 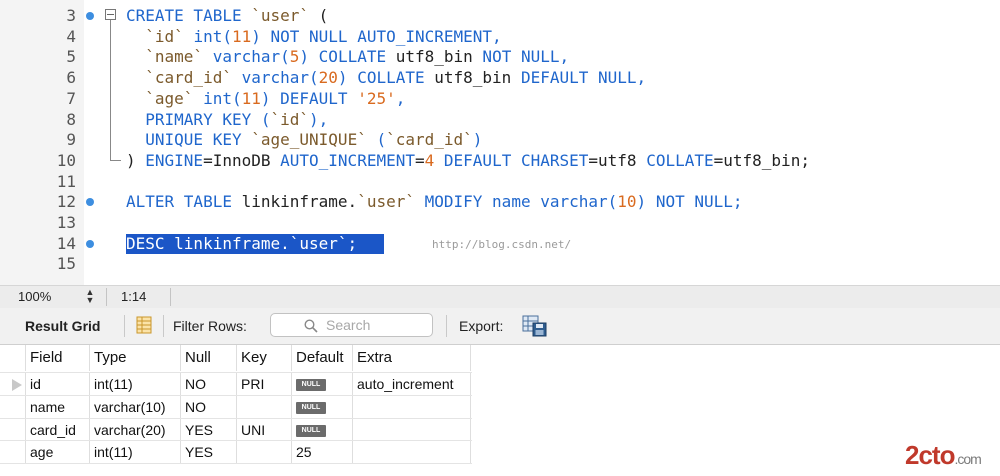 What do you see at coordinates (579, 78) in the screenshot?
I see `code-token: DEFAULT NULL,` at bounding box center [579, 78].